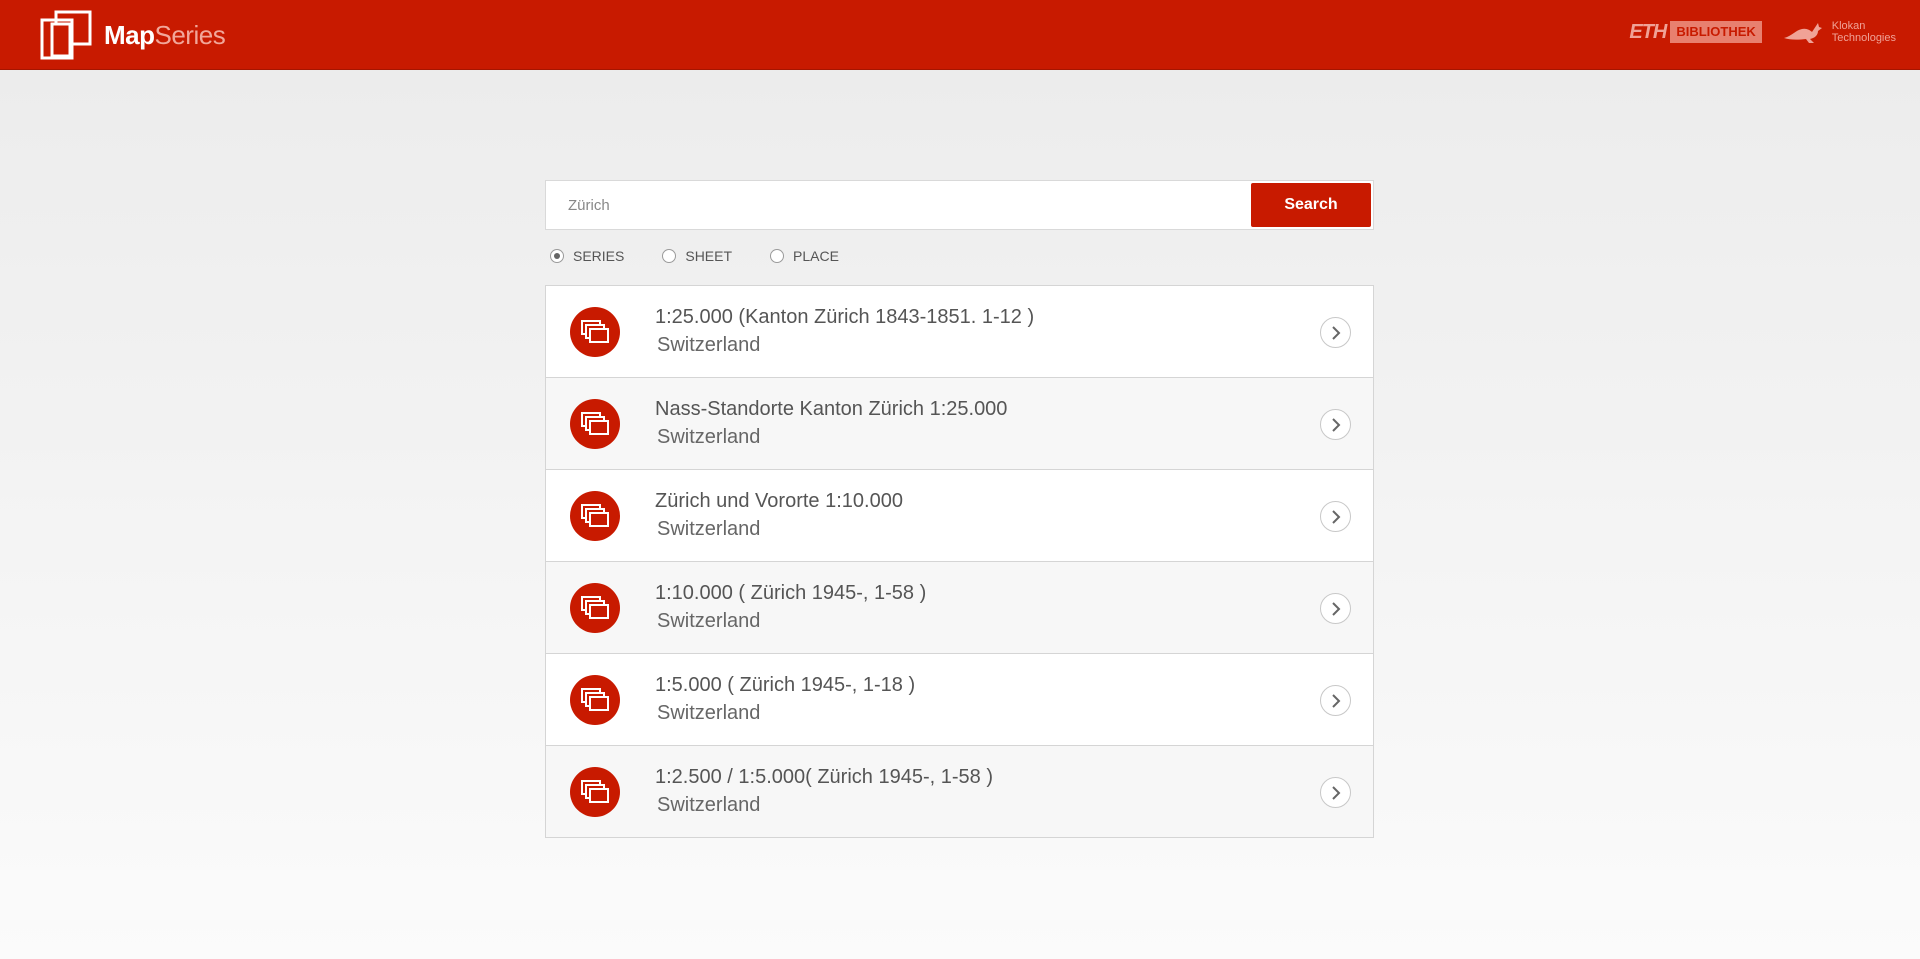 The height and width of the screenshot is (959, 1920). I want to click on radio-sheet-circle, so click(669, 256).